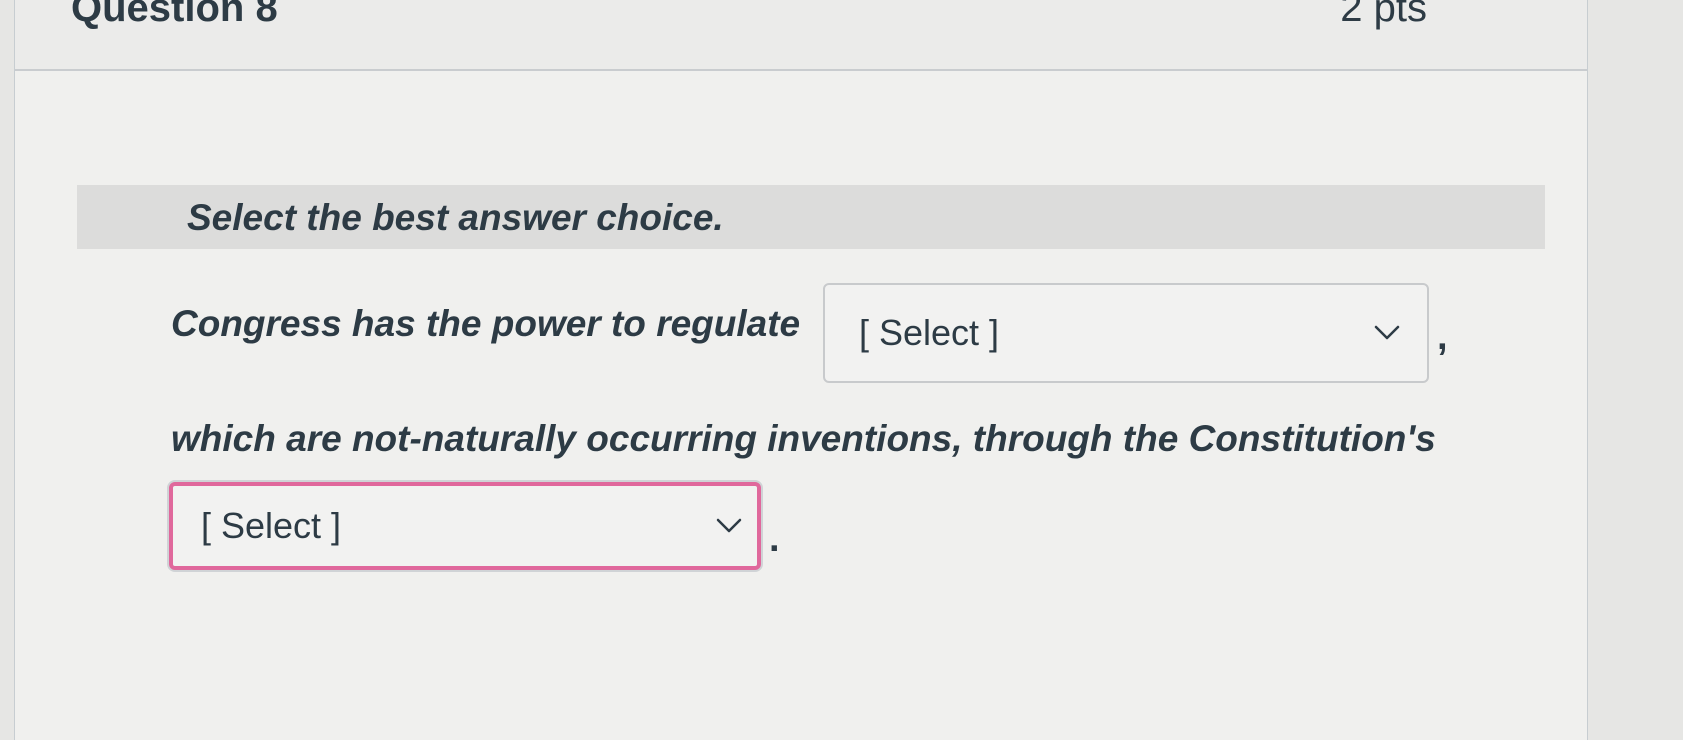  I want to click on dropdown-2-value: [ Select ], so click(271, 525).